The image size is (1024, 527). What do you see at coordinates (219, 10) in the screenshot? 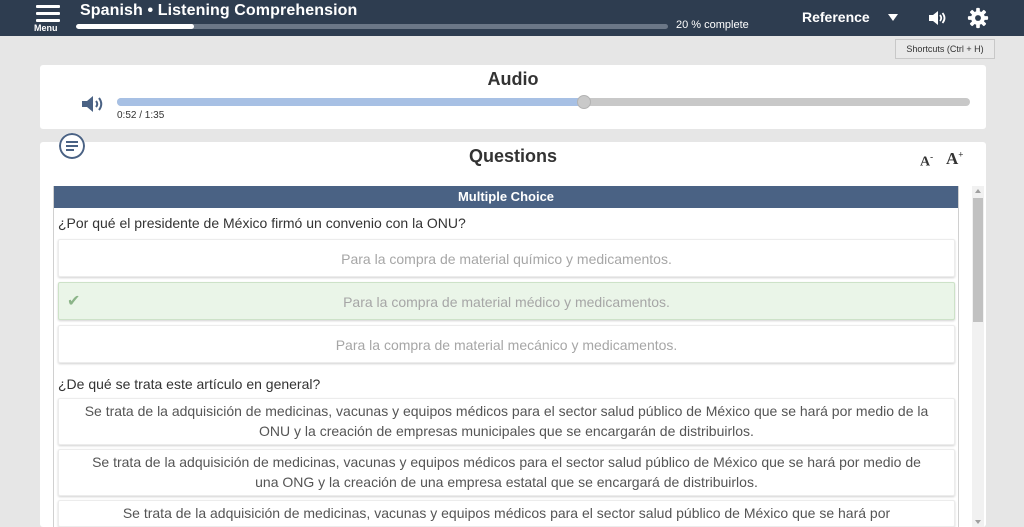
I see `page-title: Spanish • Listening Comprehension` at bounding box center [219, 10].